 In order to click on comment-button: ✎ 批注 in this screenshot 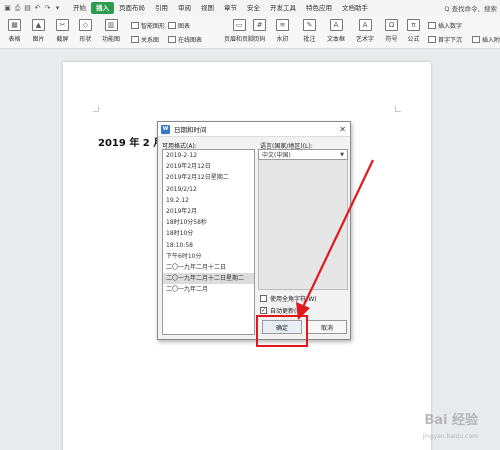, I will do `click(309, 31)`.